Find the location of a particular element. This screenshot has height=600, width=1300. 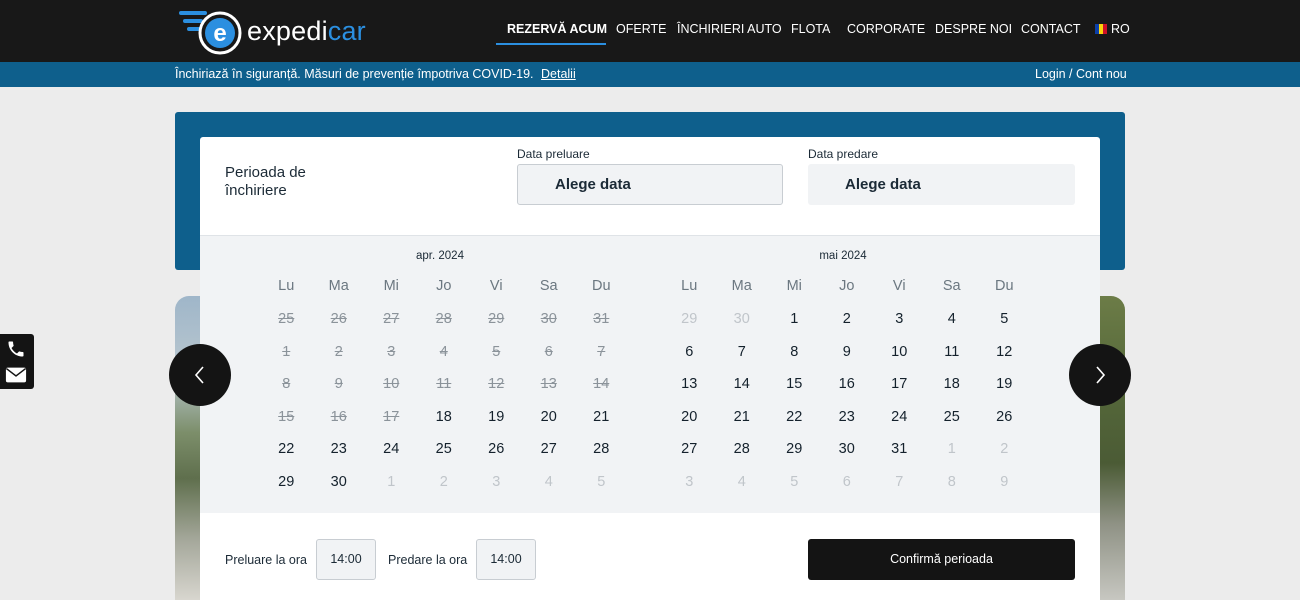

return-date-field: Alege data is located at coordinates (941, 184).